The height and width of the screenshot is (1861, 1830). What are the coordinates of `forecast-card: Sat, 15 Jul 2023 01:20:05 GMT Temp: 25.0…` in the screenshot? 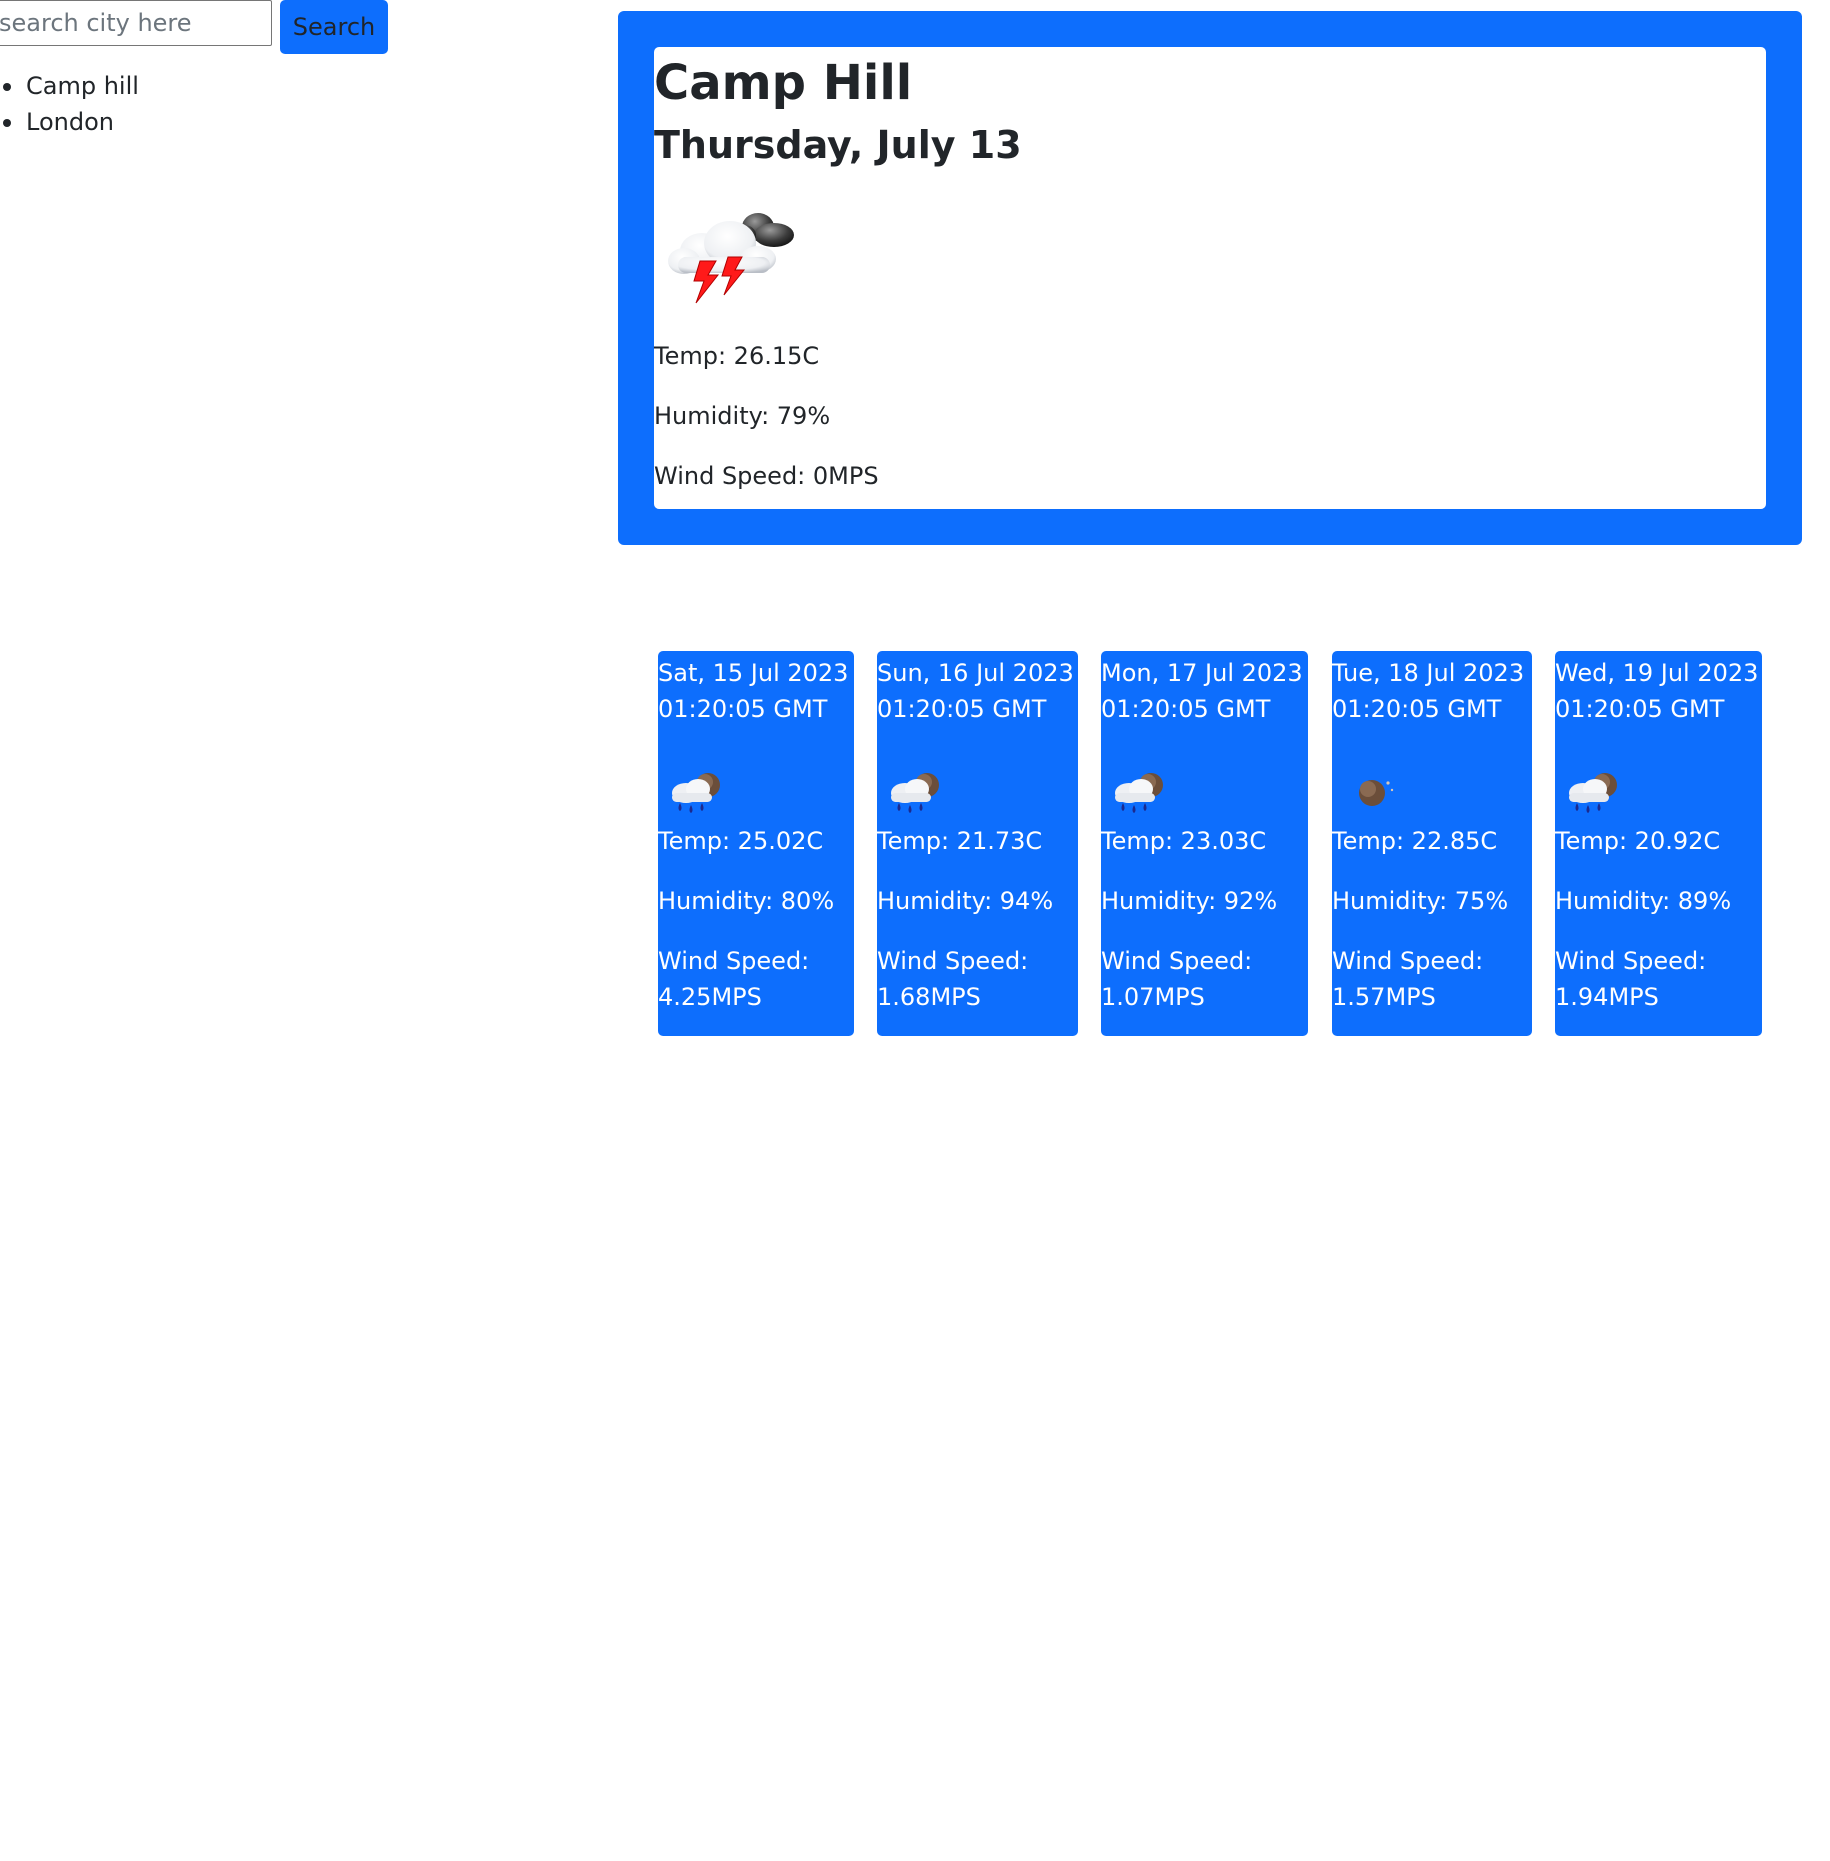 It's located at (756, 843).